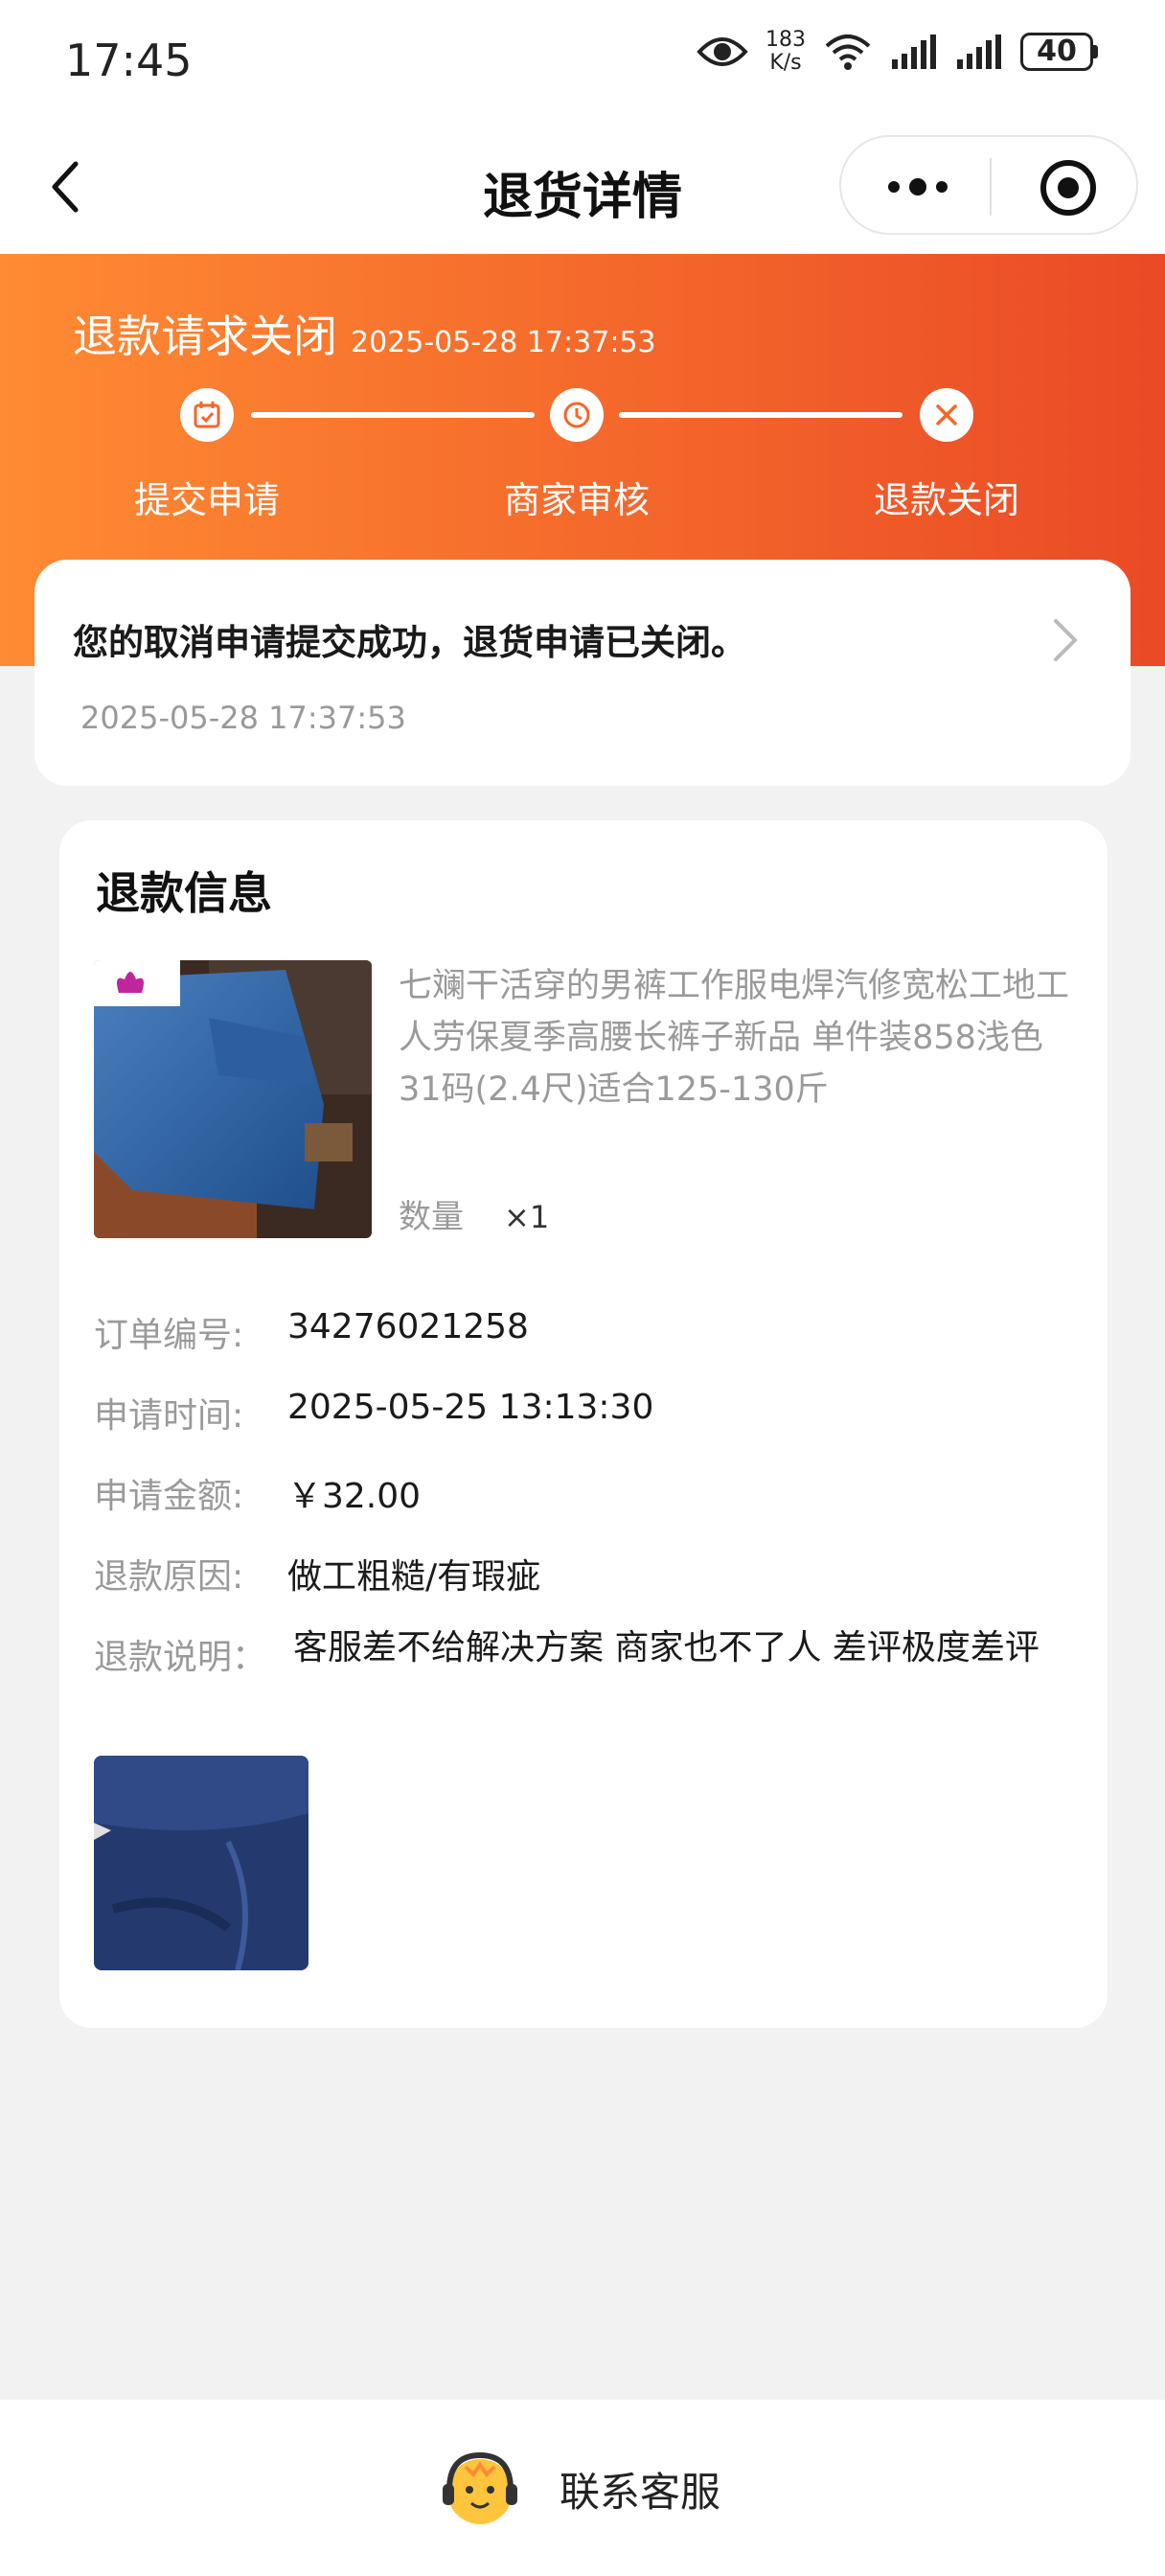  What do you see at coordinates (207, 415) in the screenshot?
I see `calendar-check-icon` at bounding box center [207, 415].